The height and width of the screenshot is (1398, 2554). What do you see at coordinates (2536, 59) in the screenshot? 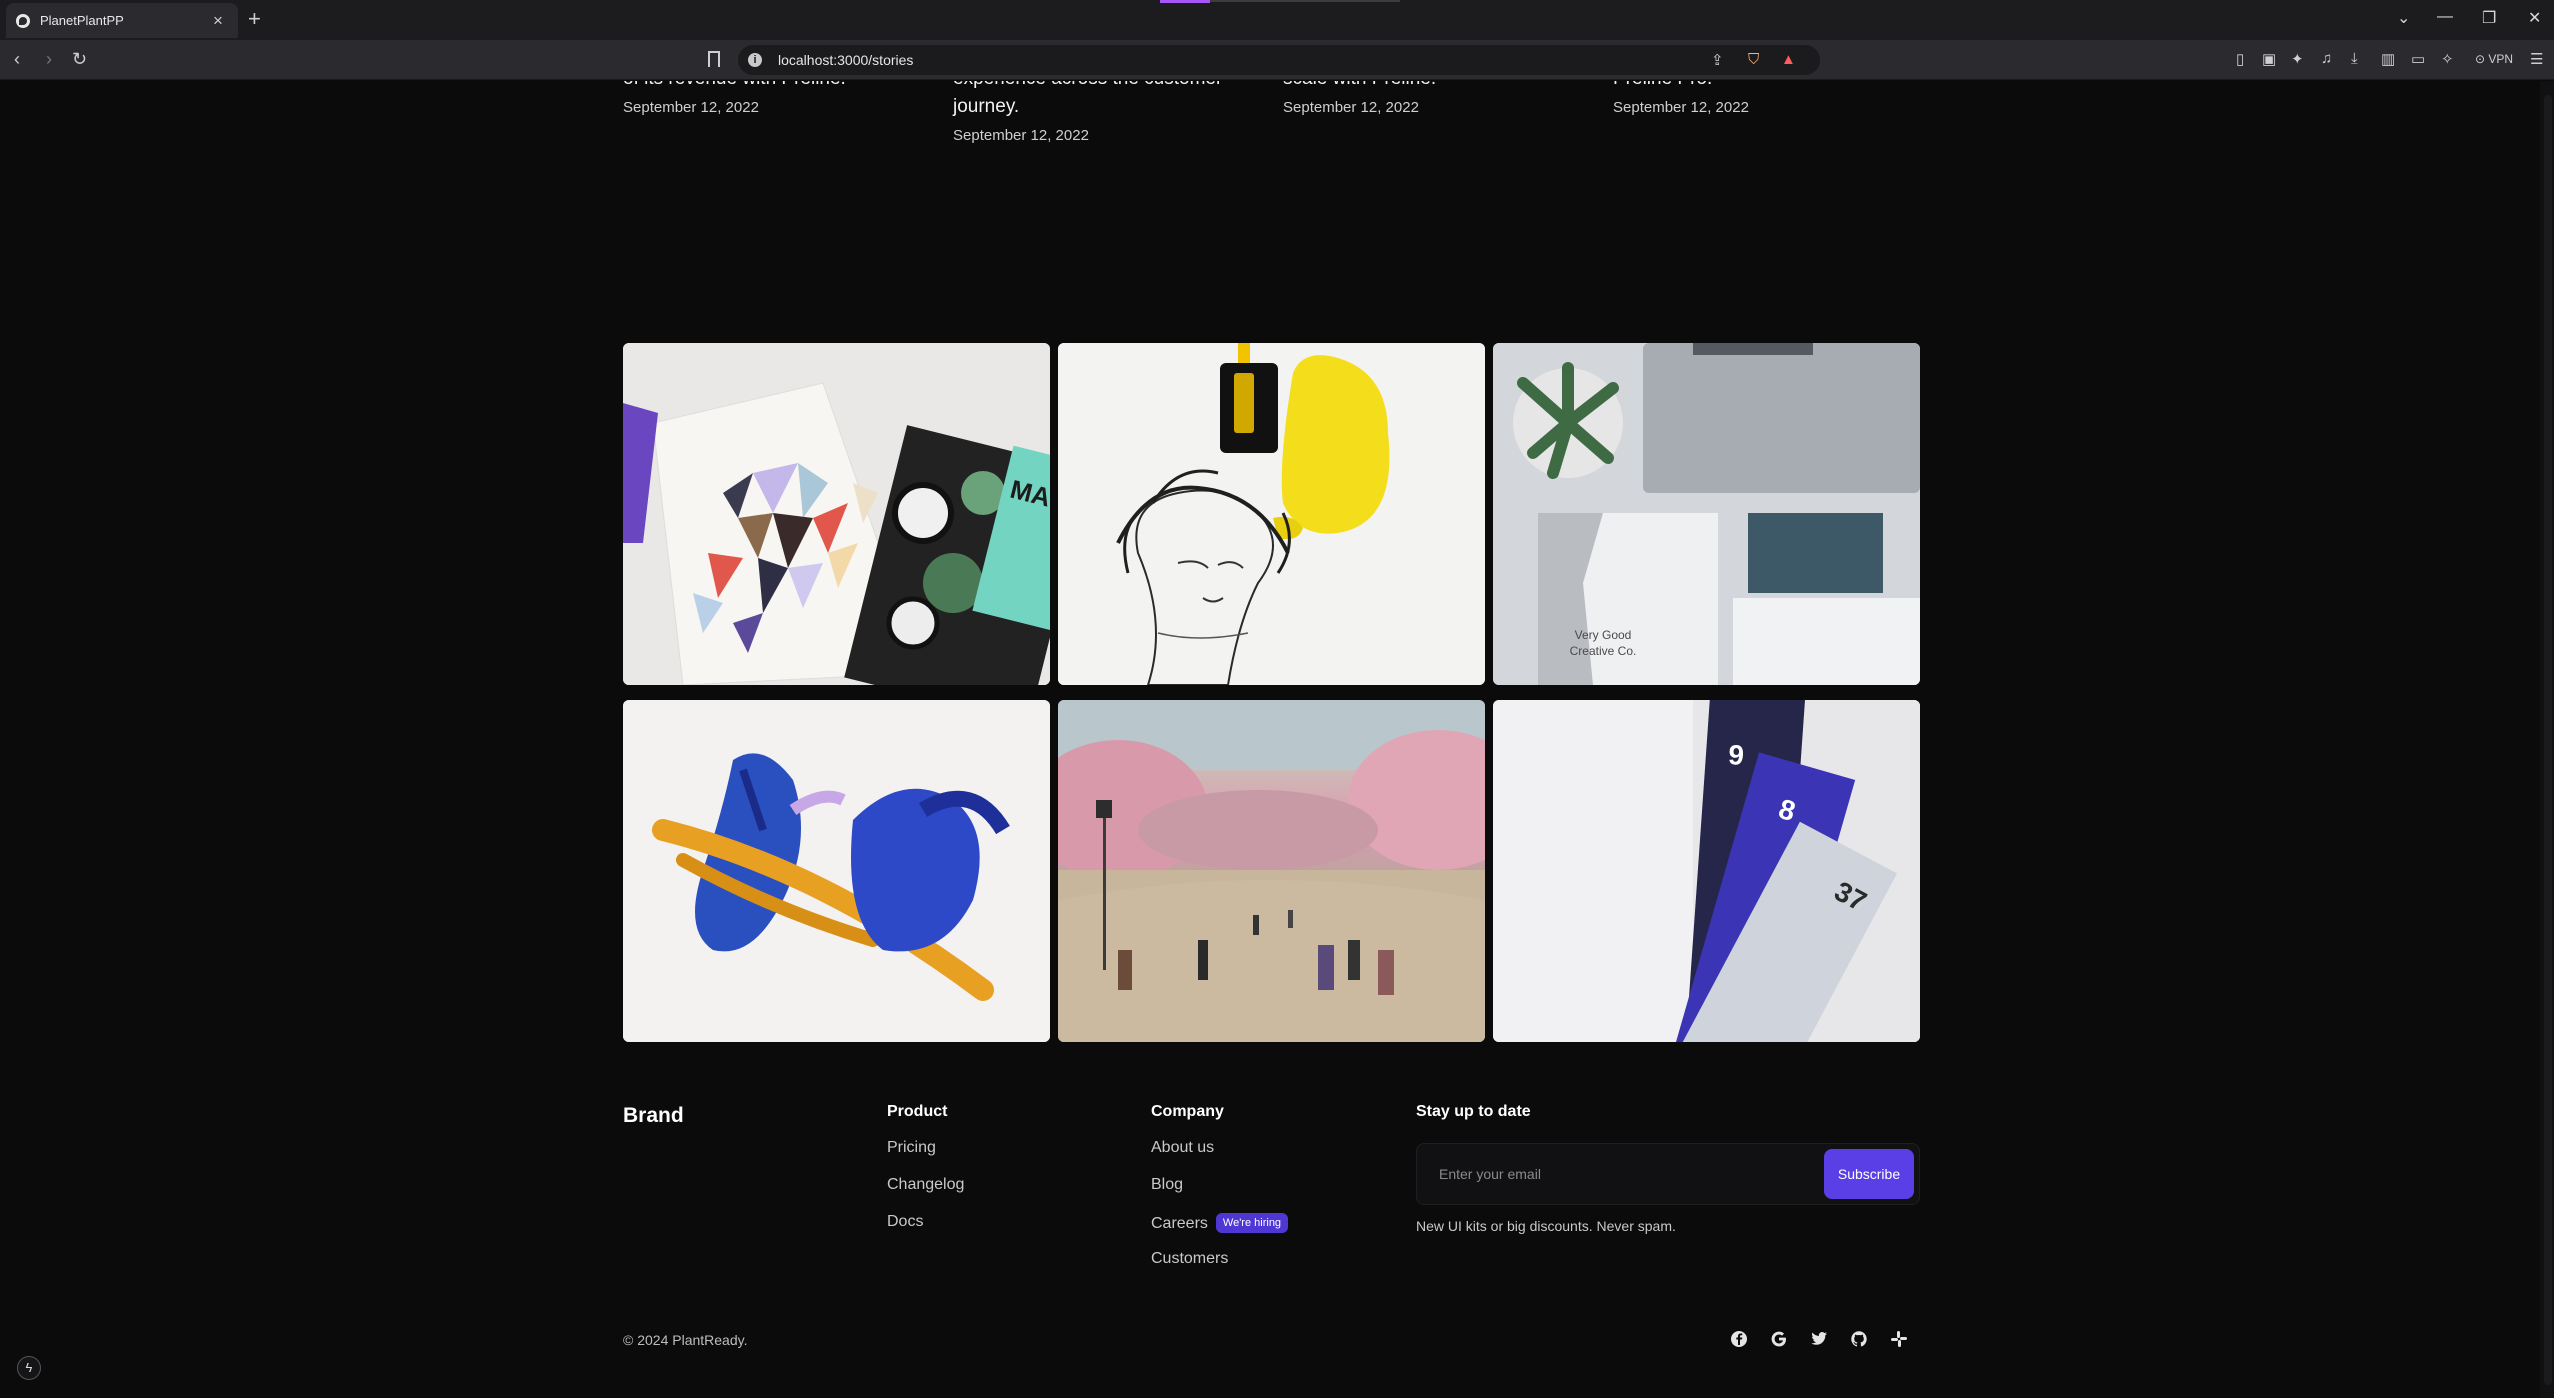
I see `menu-icon: ☰` at bounding box center [2536, 59].